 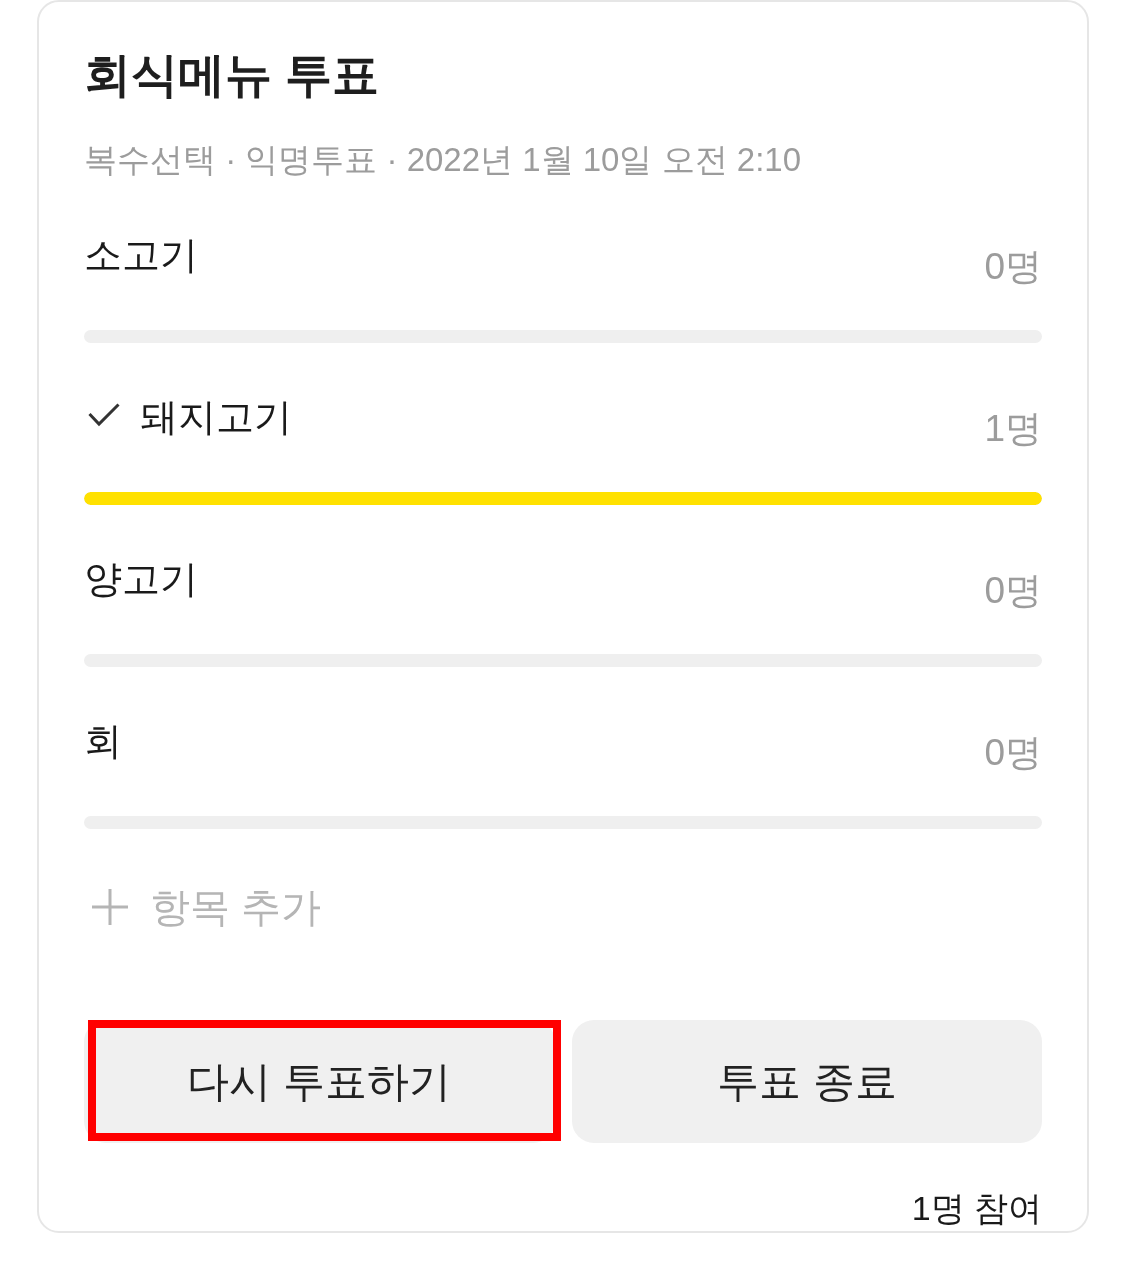 What do you see at coordinates (443, 160) in the screenshot?
I see `poll-meta: 복수선택 · 익명투표 · 2022년 1월 10일 오전 2:10` at bounding box center [443, 160].